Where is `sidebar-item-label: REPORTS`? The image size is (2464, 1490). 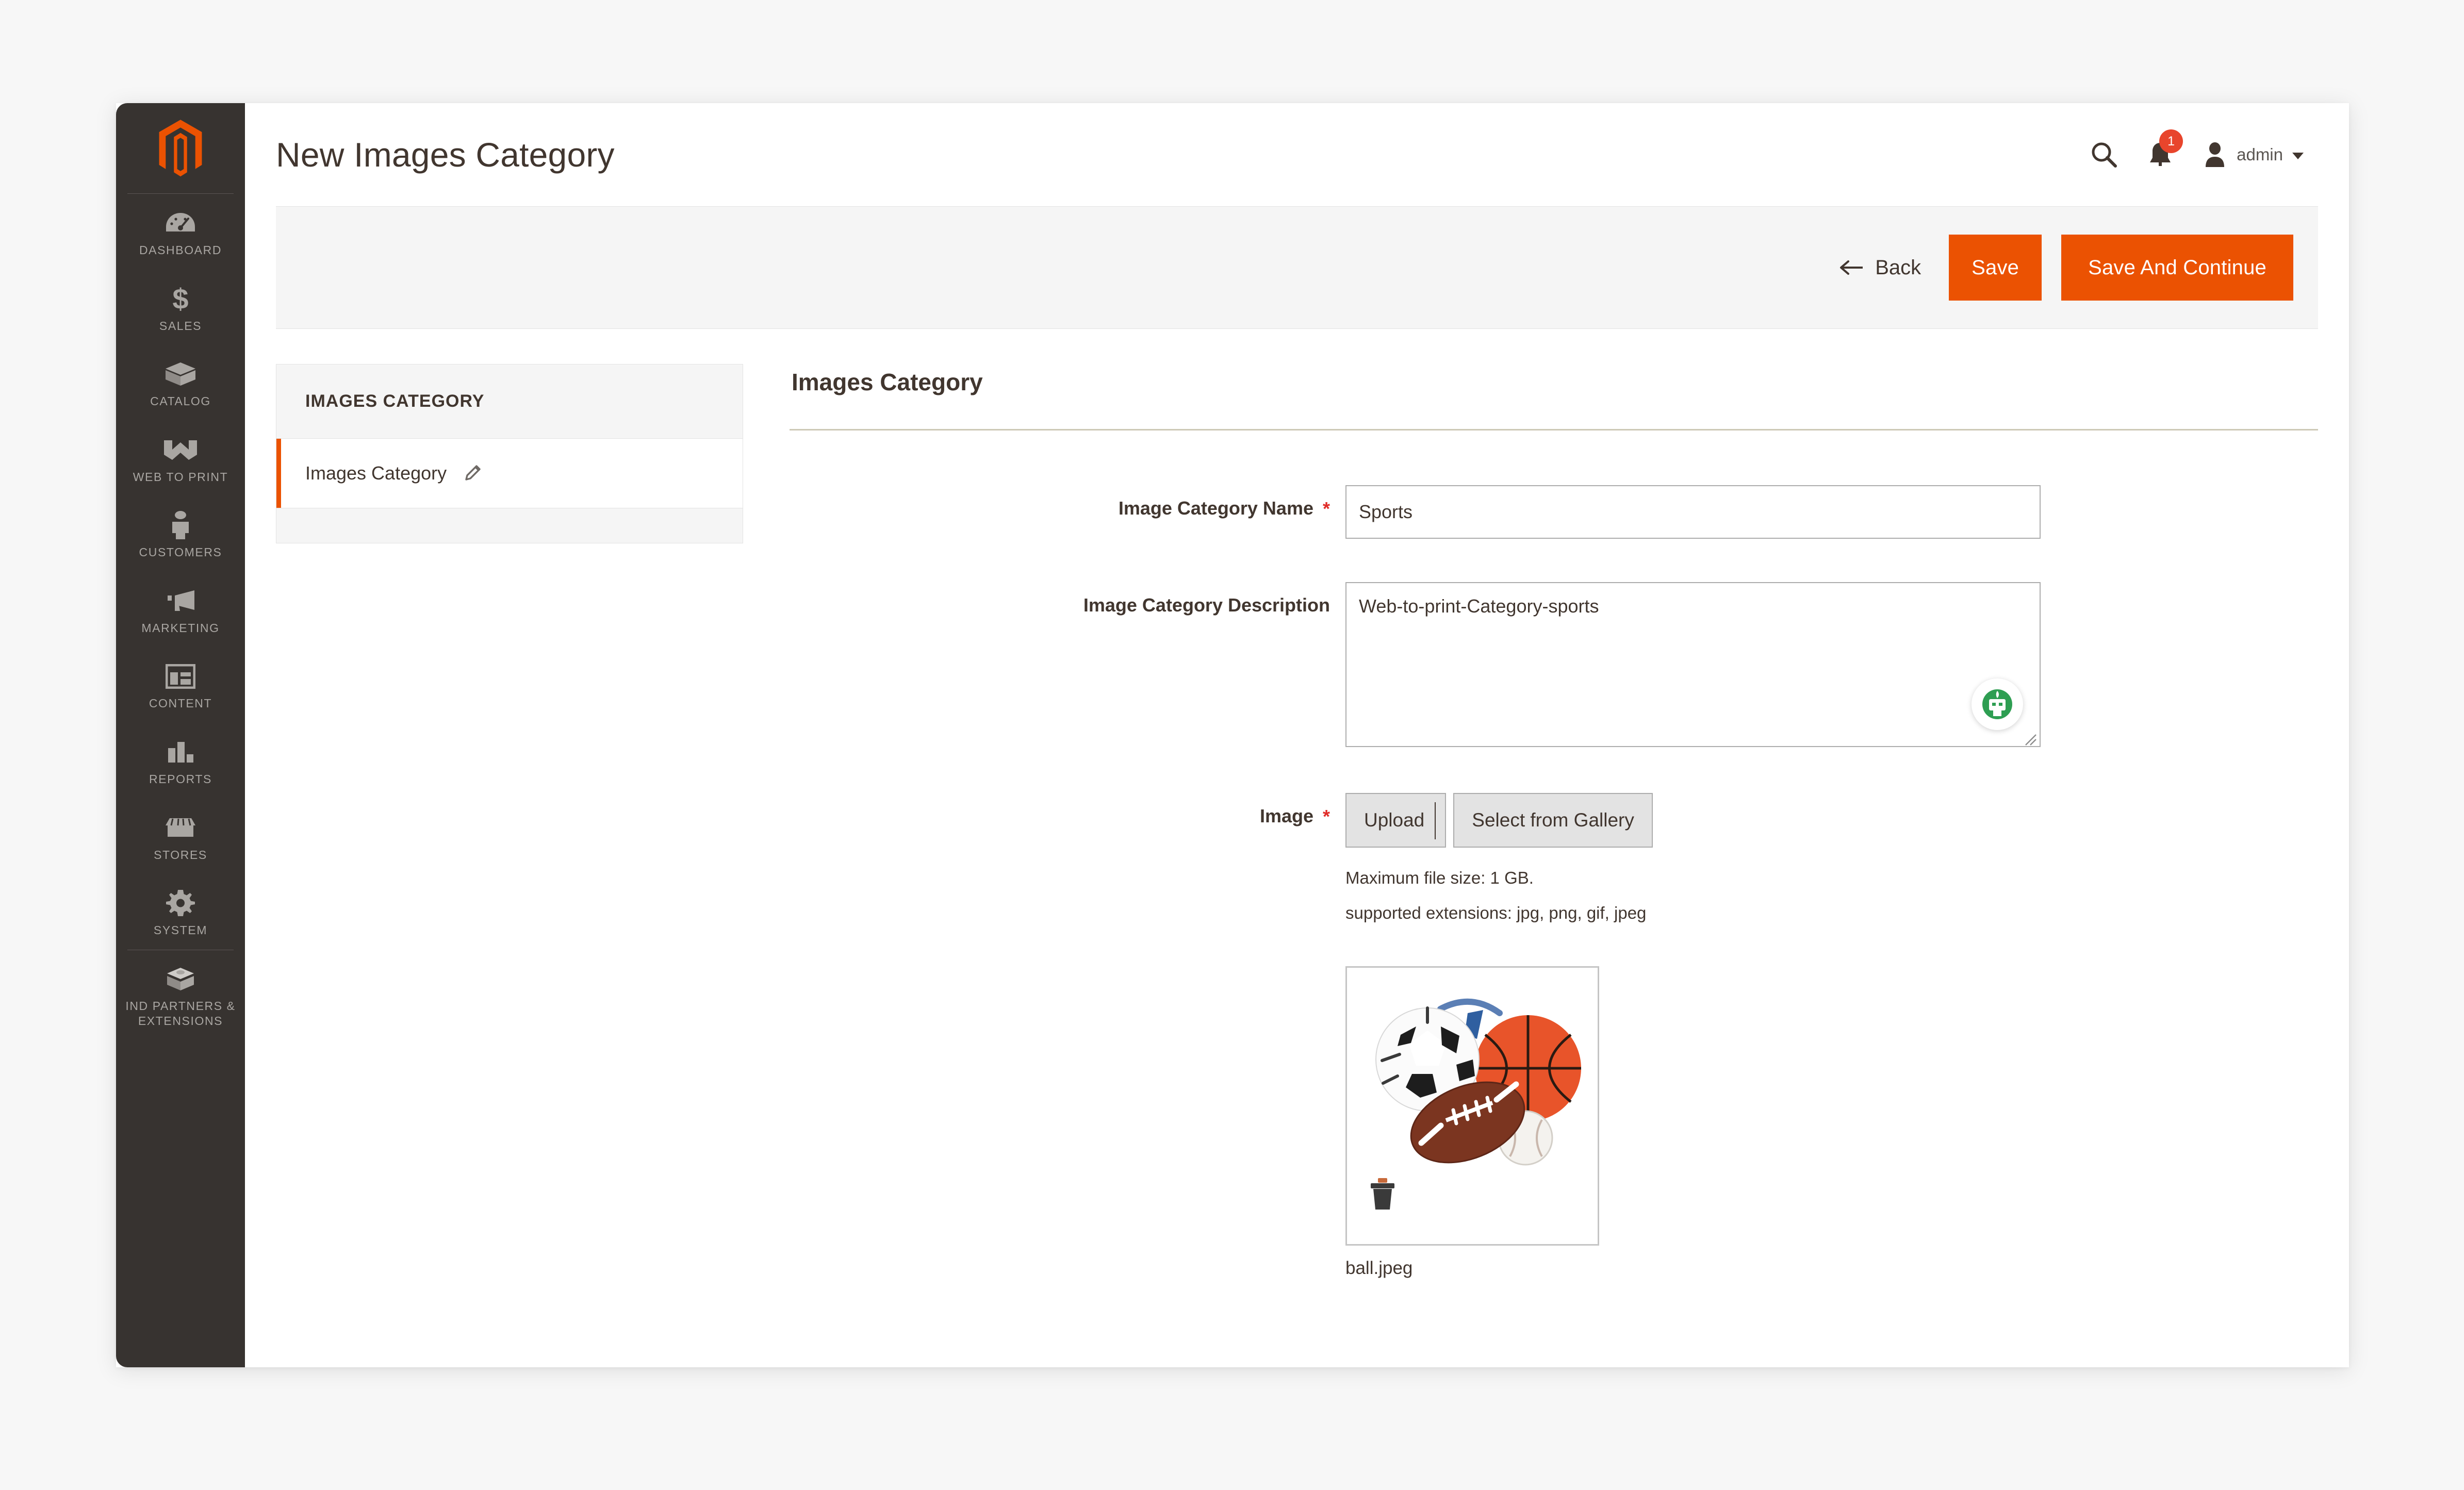
sidebar-item-label: REPORTS is located at coordinates (181, 779).